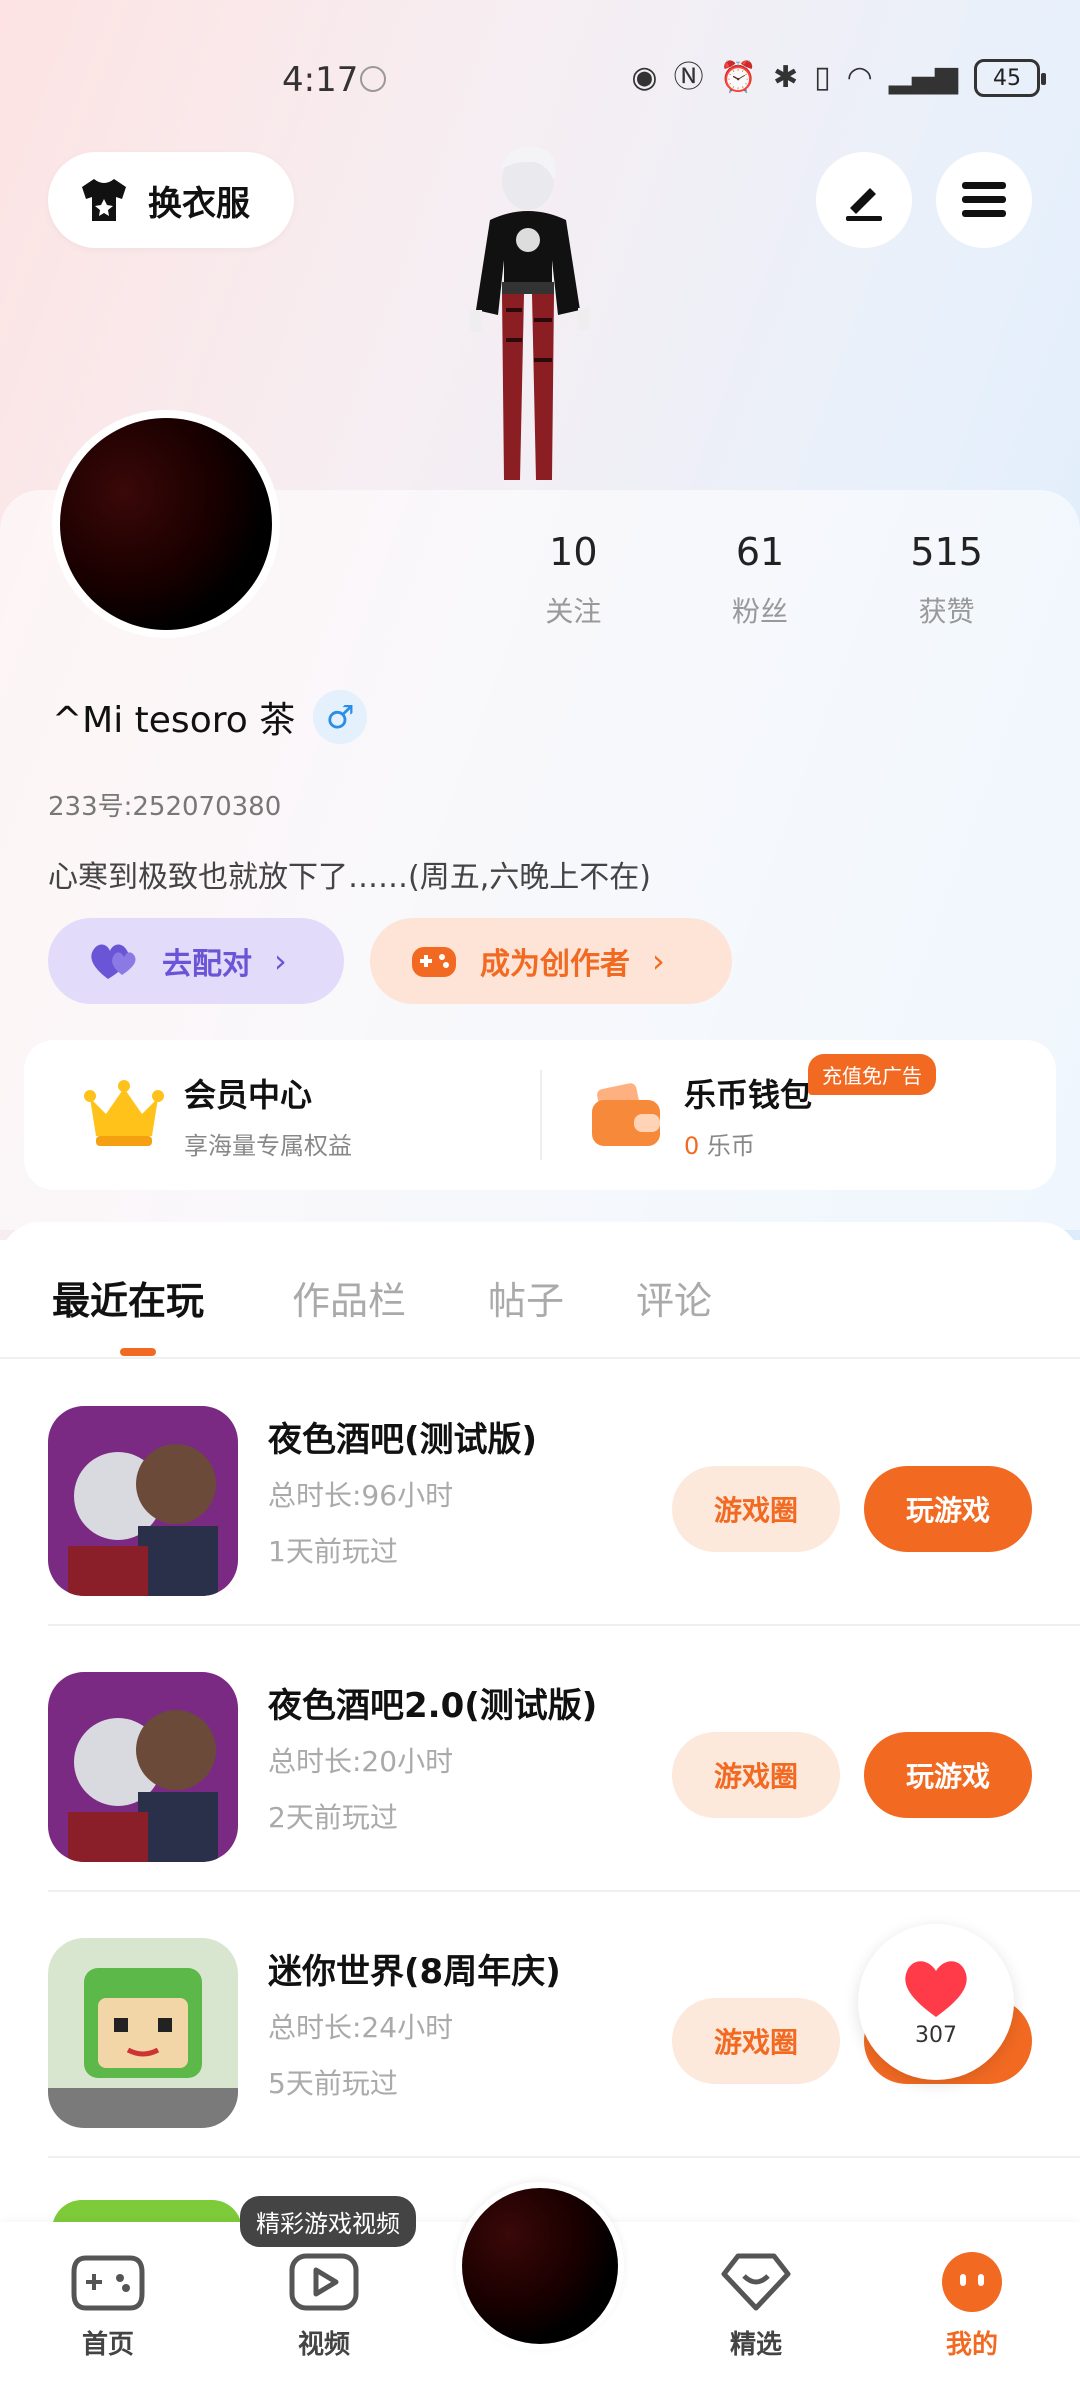 The width and height of the screenshot is (1080, 2400). I want to click on center-avatar-button, so click(540, 2266).